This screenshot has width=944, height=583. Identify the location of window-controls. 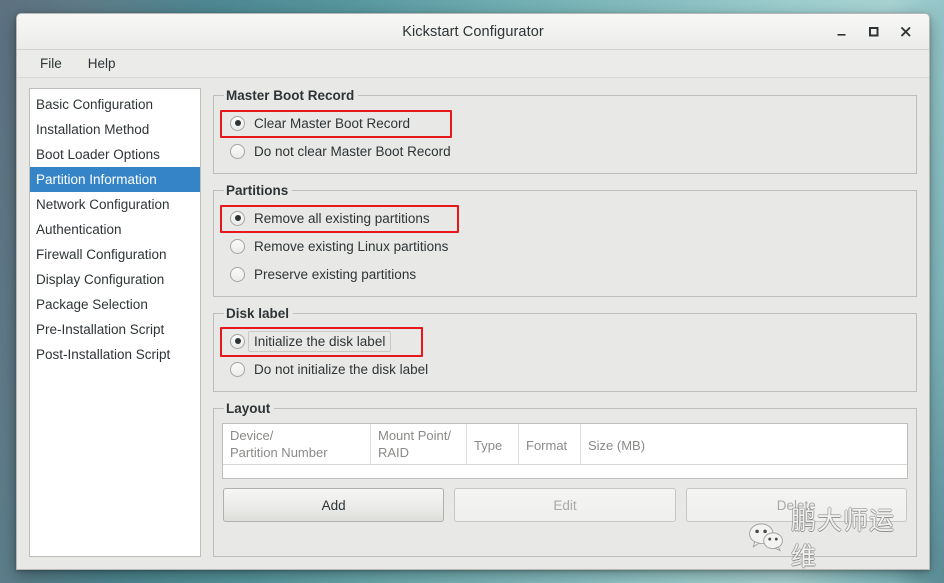
(873, 31).